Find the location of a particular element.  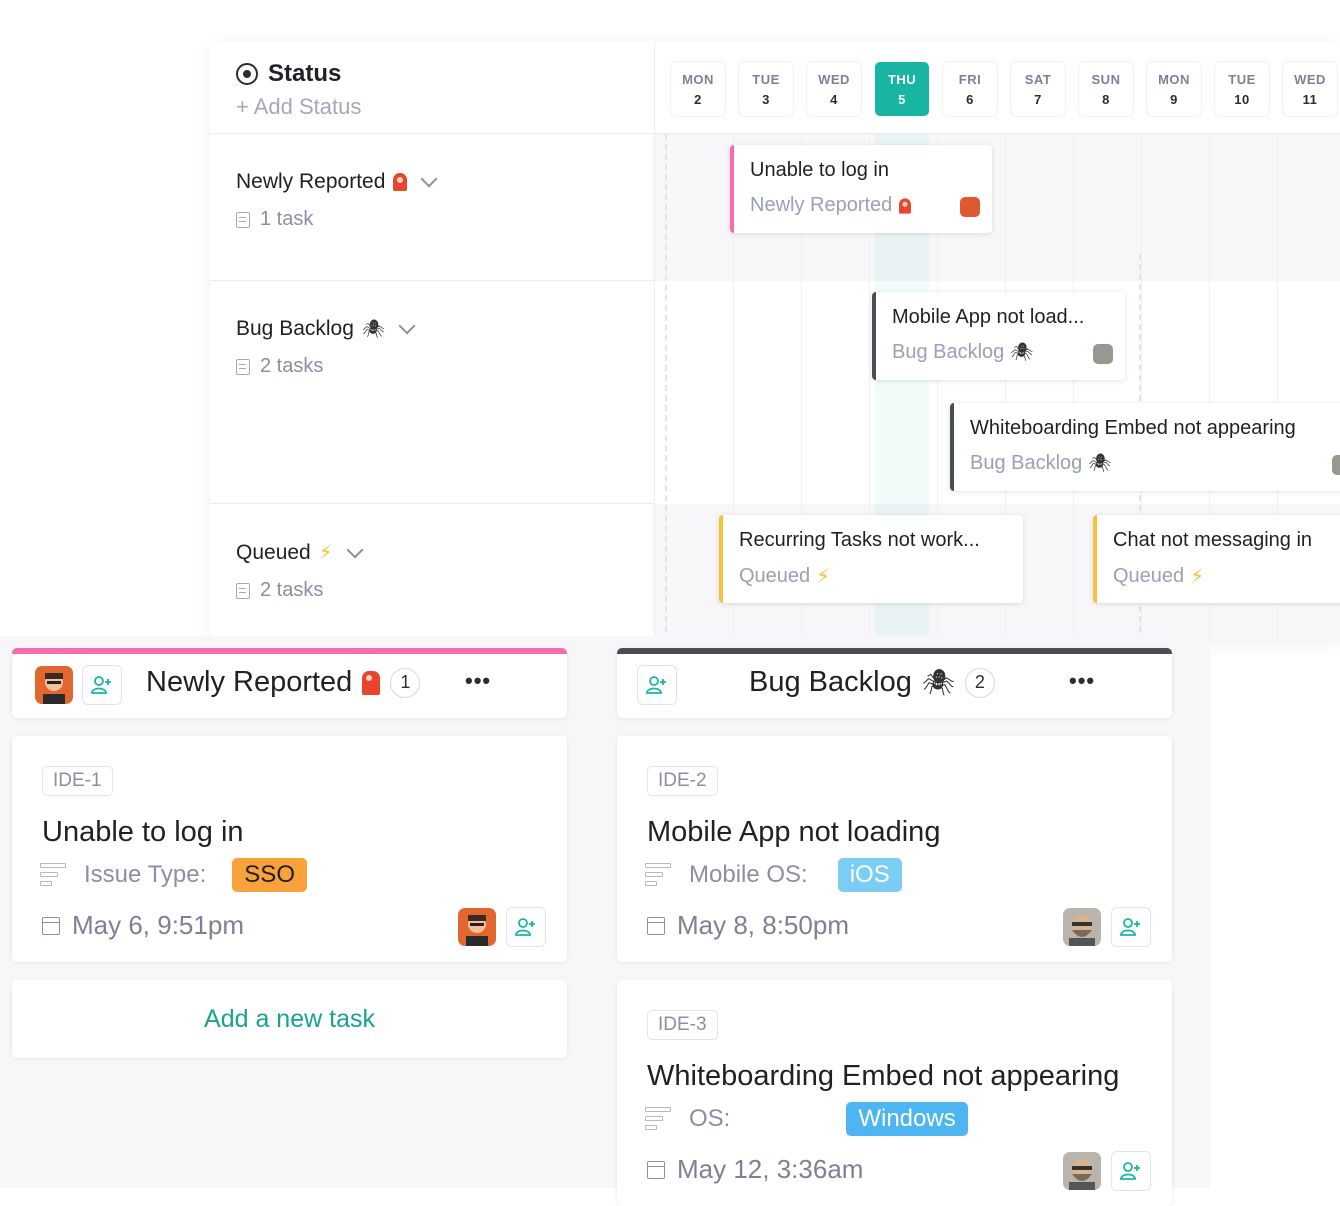

group-count: 2 tasks is located at coordinates (292, 366).